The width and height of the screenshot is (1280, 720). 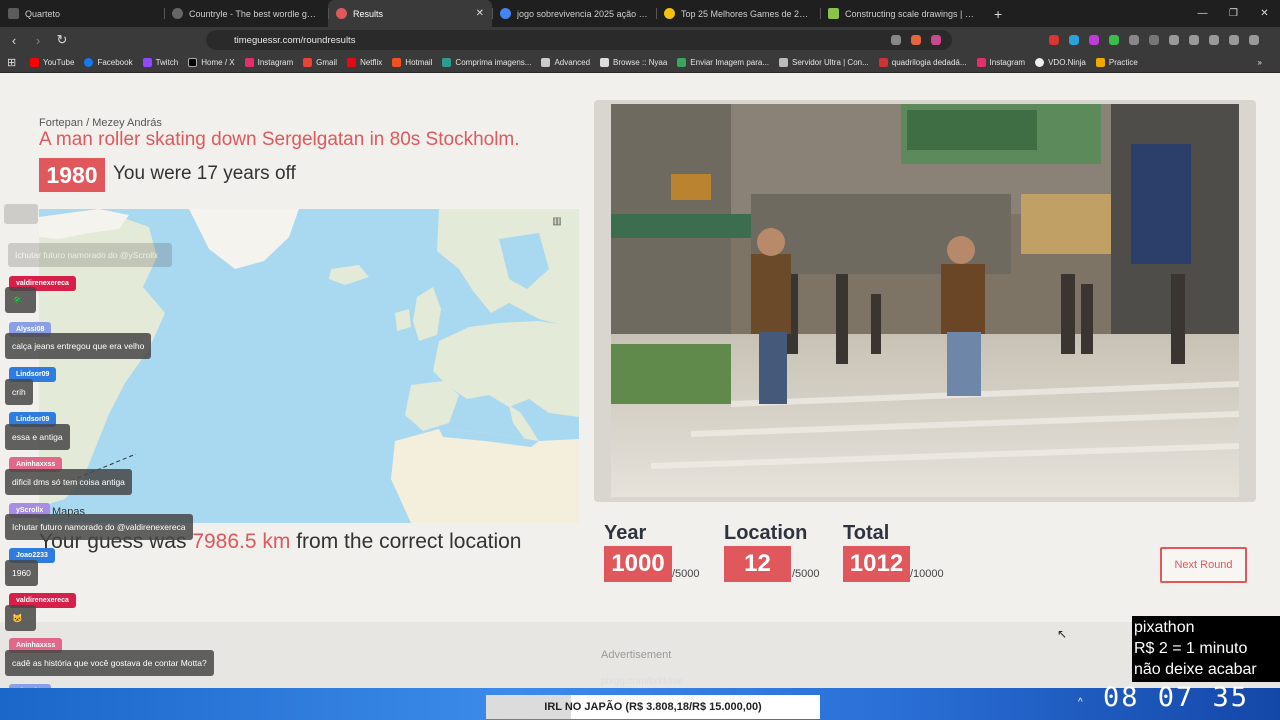 What do you see at coordinates (412, 62) in the screenshot?
I see `bookmark-item: Hotmail` at bounding box center [412, 62].